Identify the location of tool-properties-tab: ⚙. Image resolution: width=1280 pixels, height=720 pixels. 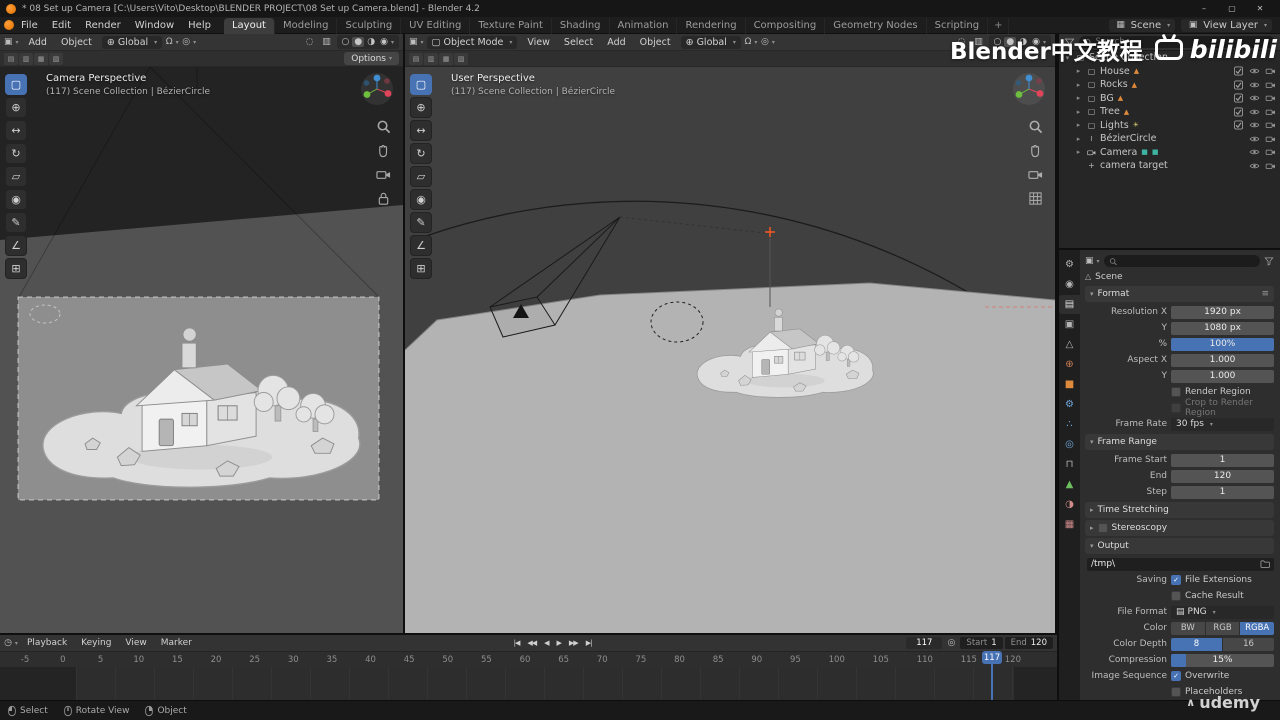
(1069, 264).